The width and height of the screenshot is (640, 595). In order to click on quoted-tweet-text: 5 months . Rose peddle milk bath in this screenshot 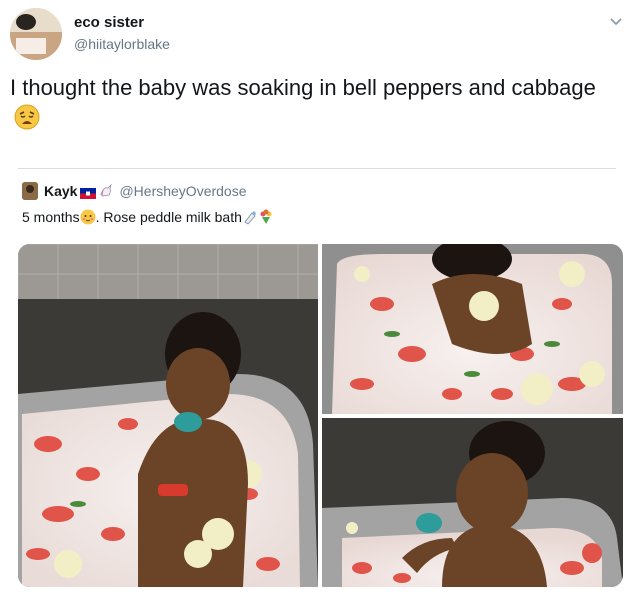, I will do `click(148, 217)`.